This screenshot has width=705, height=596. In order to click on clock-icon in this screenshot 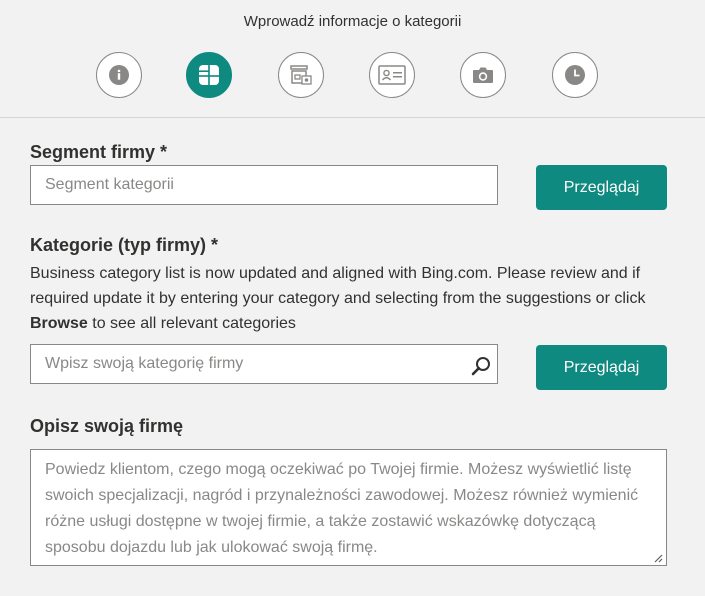, I will do `click(575, 75)`.